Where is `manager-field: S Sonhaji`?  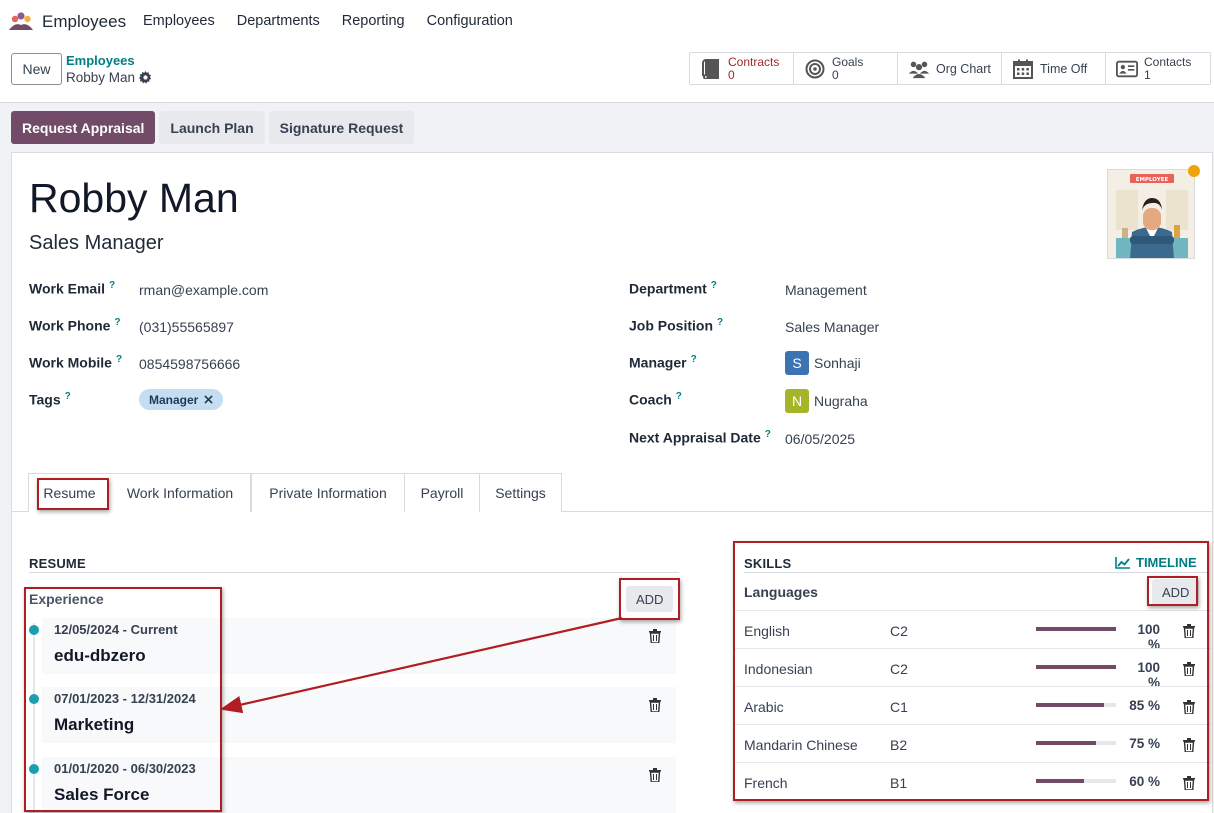
manager-field: S Sonhaji is located at coordinates (823, 363).